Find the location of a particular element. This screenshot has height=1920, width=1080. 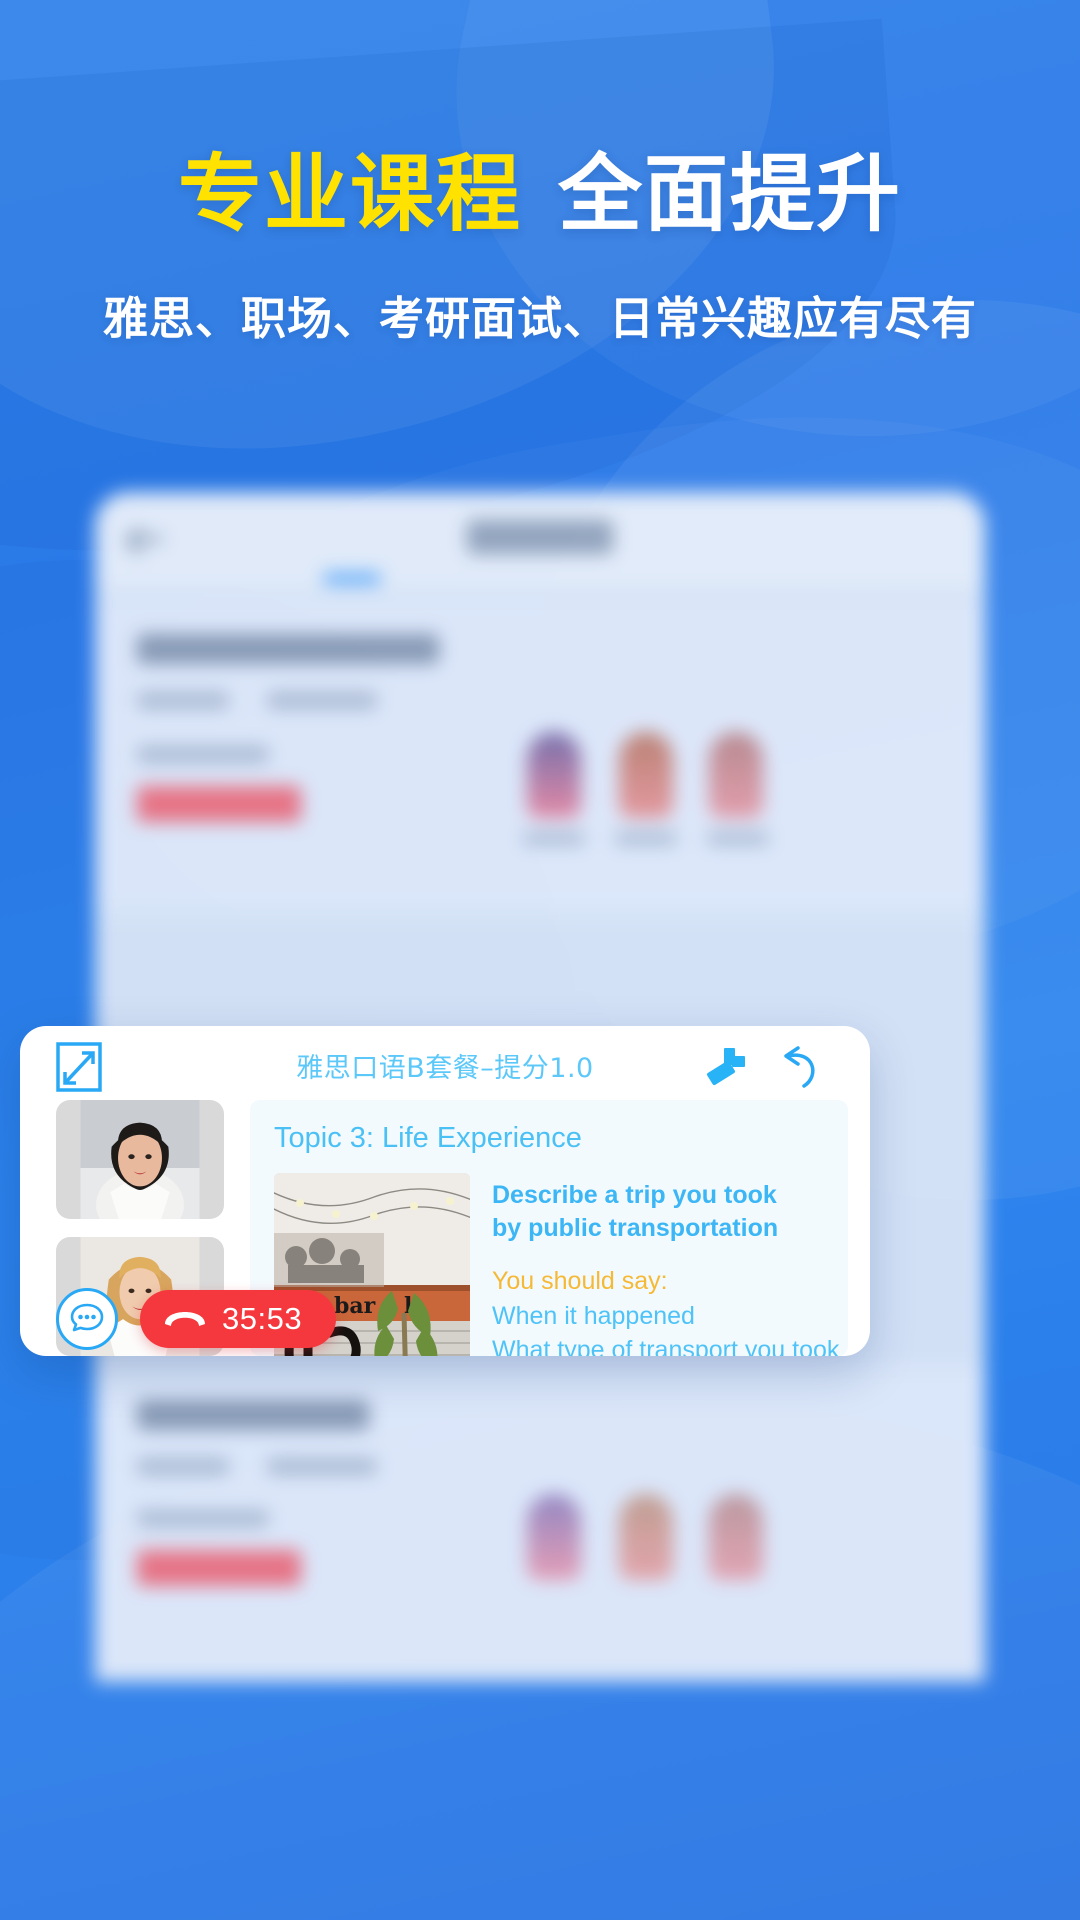

call-card-header: 雅思口语B套餐–提分1.0 is located at coordinates (445, 1063).